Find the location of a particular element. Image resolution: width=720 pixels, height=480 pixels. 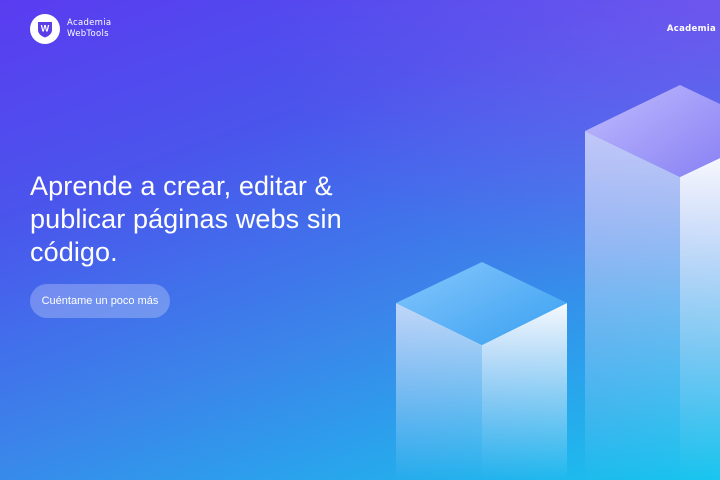

shield-logo-icon: W is located at coordinates (45, 29).